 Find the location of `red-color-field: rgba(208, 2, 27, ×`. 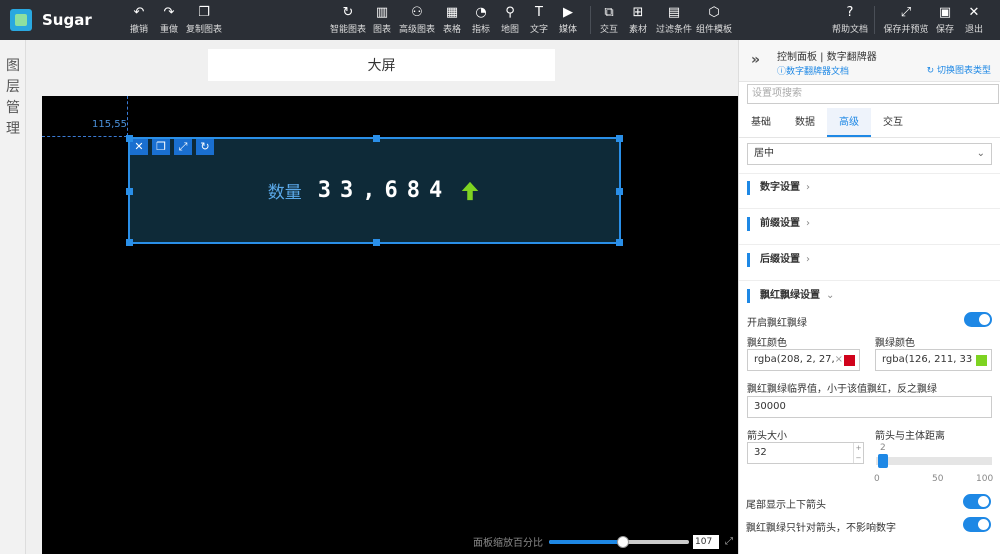

red-color-field: rgba(208, 2, 27, × is located at coordinates (803, 360).